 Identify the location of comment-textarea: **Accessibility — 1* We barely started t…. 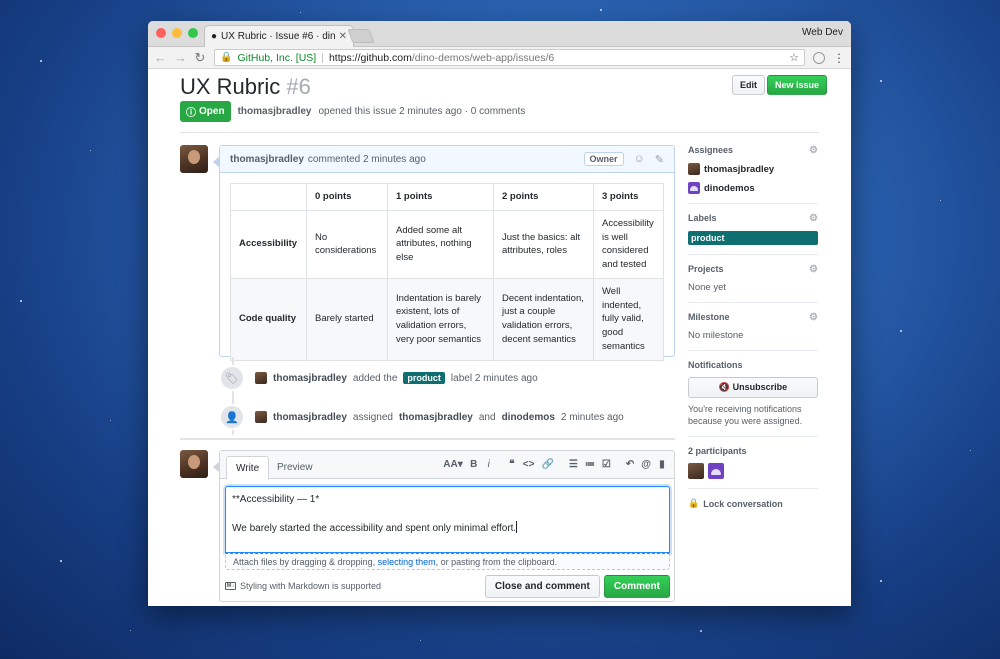
(447, 519).